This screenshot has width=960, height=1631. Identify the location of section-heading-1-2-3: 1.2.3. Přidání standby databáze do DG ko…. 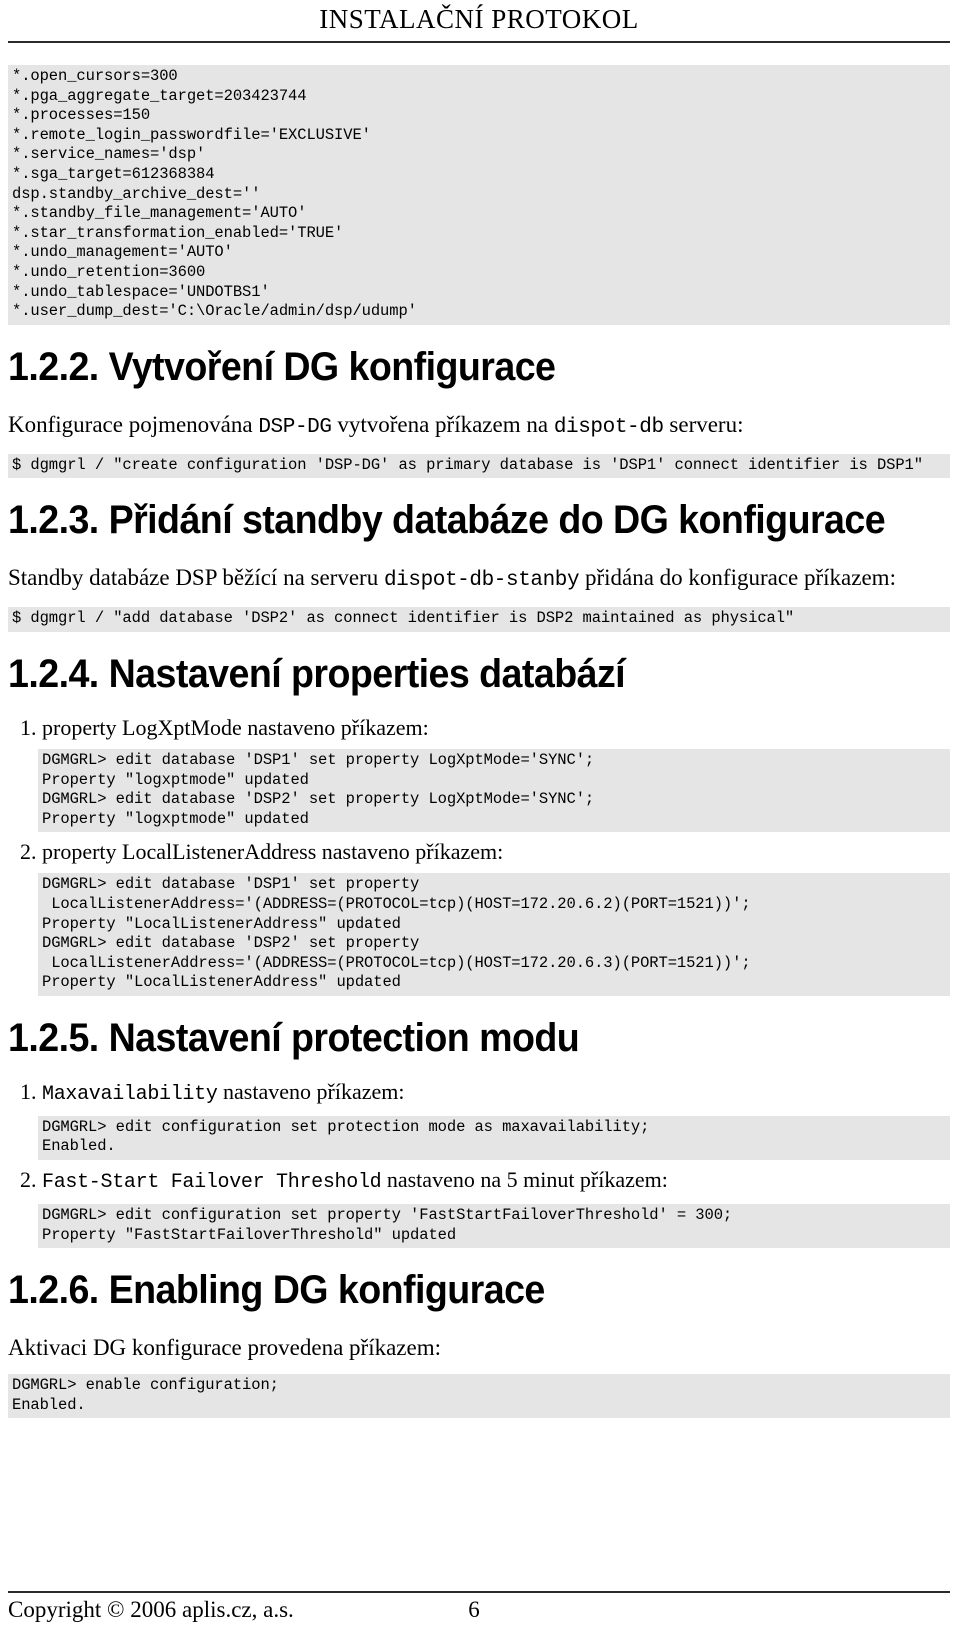
(447, 520).